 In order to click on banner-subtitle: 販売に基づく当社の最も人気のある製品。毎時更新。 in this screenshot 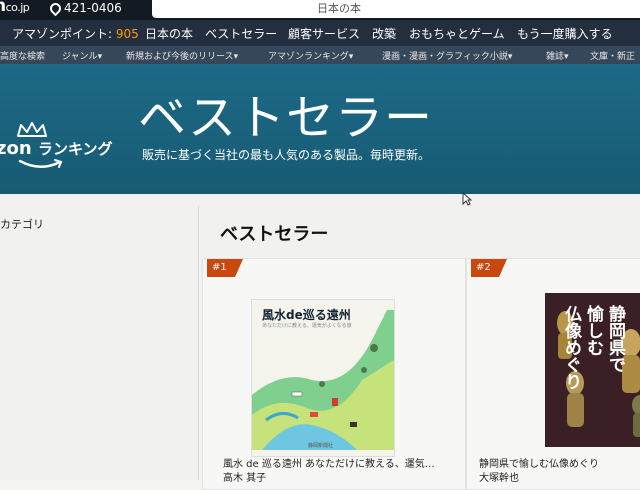, I will do `click(286, 155)`.